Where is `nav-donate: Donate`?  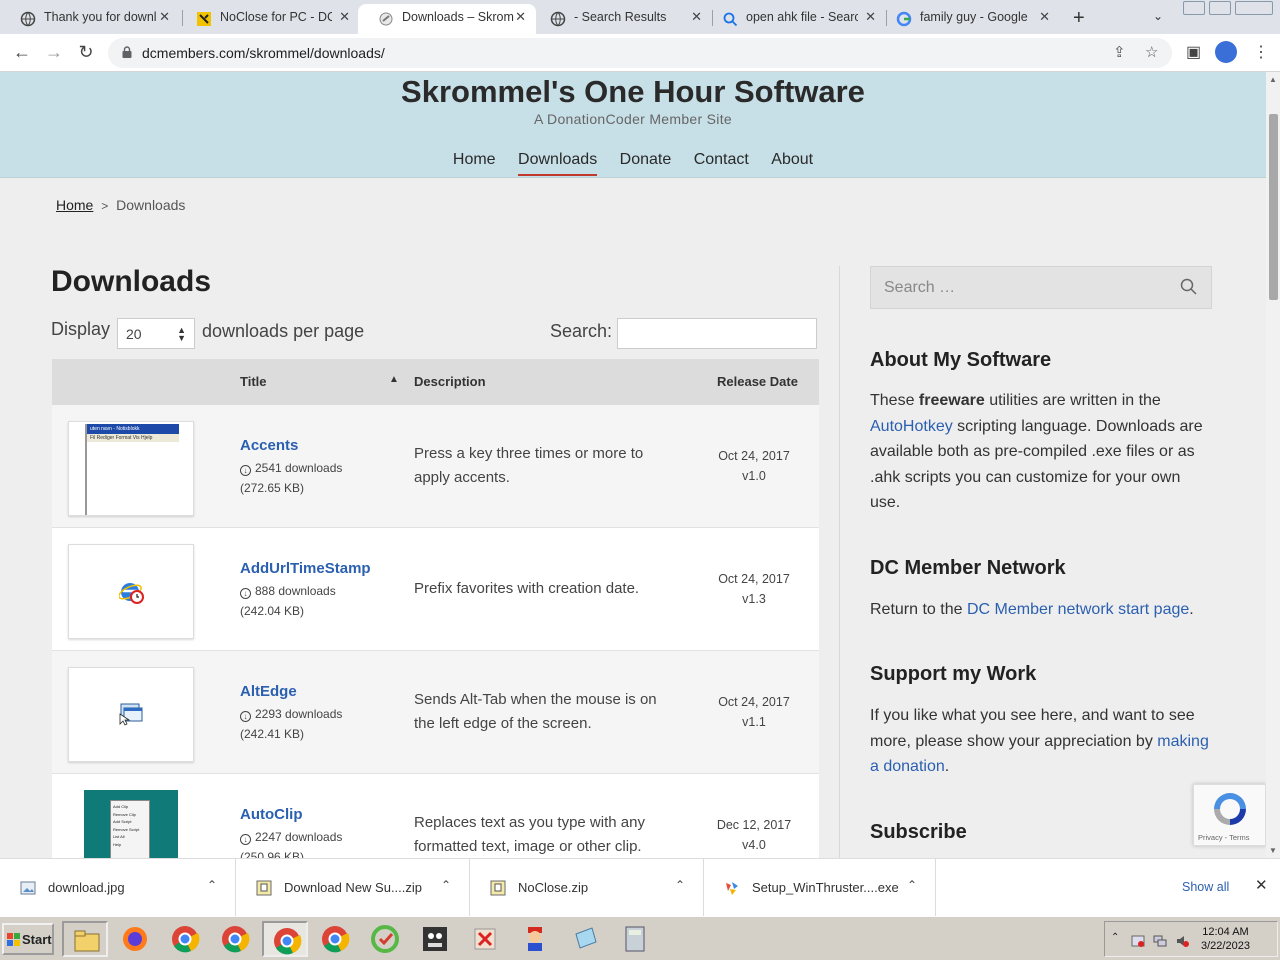 nav-donate: Donate is located at coordinates (646, 160).